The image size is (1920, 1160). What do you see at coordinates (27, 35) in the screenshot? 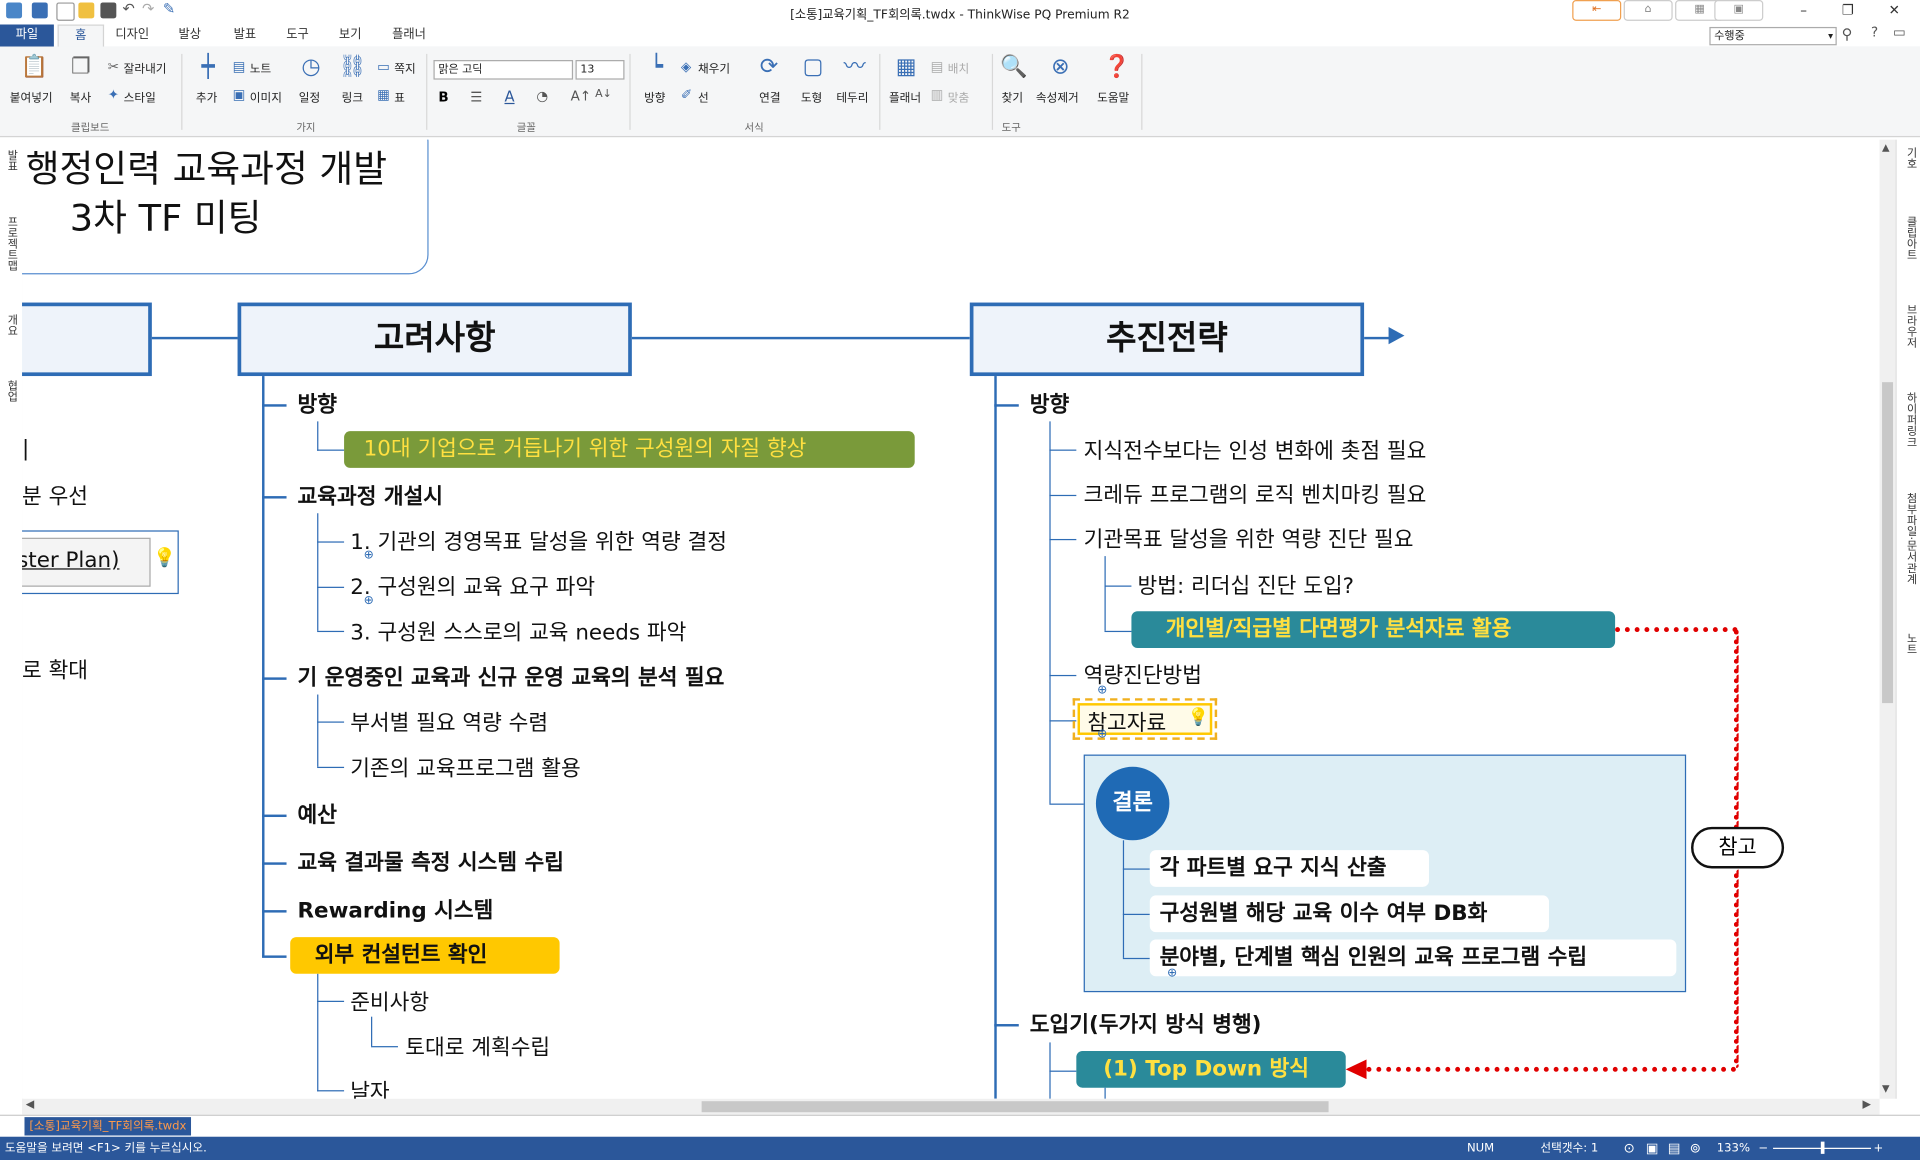
I see `tab-file: 파일` at bounding box center [27, 35].